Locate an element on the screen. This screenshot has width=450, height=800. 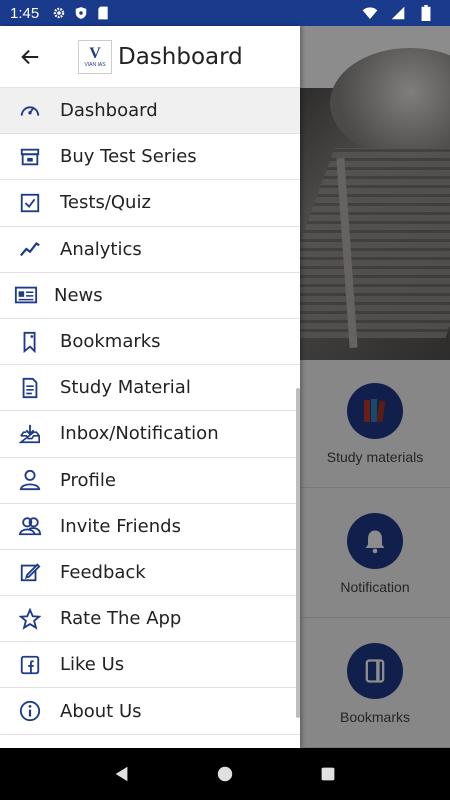
menu-item-label: About Us is located at coordinates (101, 711).